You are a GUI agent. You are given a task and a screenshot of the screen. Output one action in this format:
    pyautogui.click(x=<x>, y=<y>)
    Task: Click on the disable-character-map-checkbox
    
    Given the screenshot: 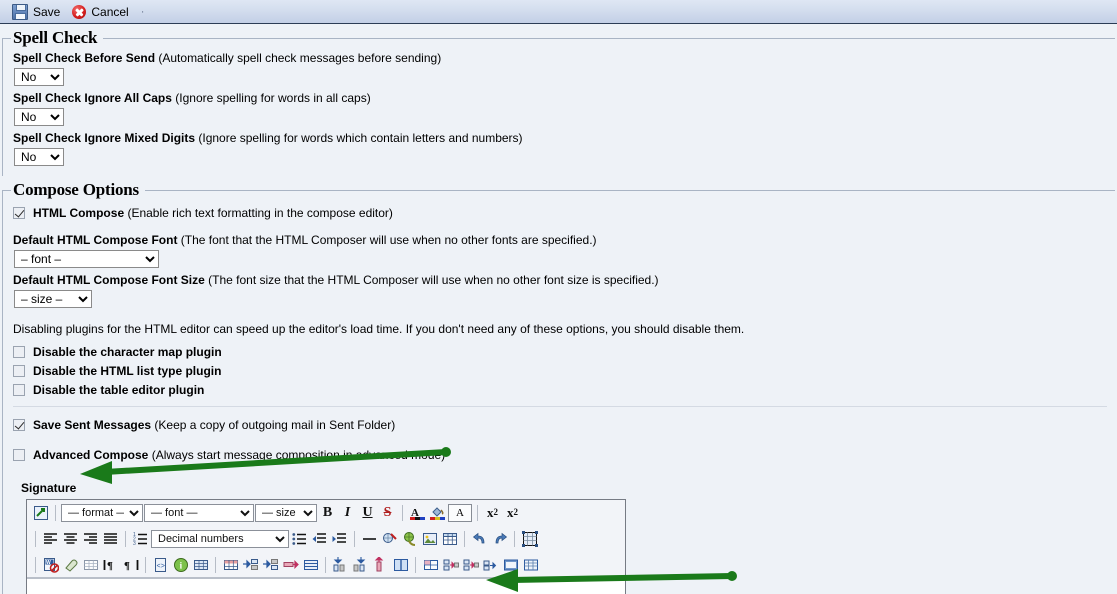 What is the action you would take?
    pyautogui.click(x=19, y=352)
    